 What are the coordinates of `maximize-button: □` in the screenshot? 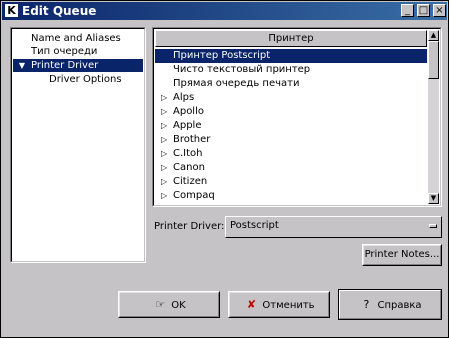 It's located at (423, 10).